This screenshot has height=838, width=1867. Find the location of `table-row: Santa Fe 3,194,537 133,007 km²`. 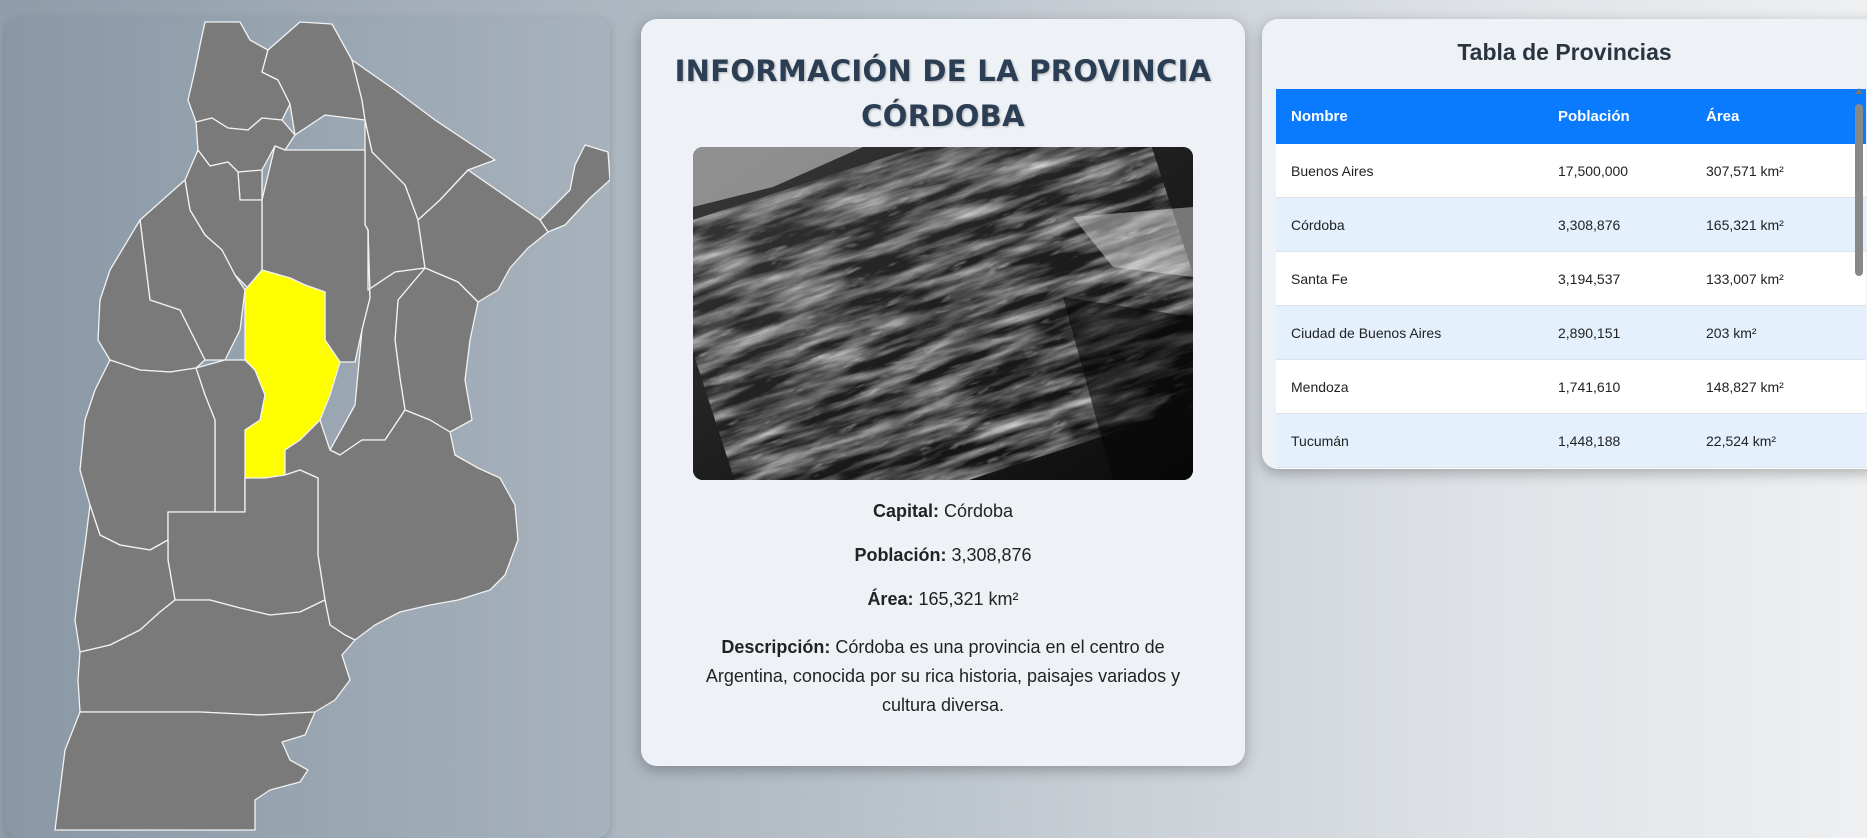

table-row: Santa Fe 3,194,537 133,007 km² is located at coordinates (1571, 278).